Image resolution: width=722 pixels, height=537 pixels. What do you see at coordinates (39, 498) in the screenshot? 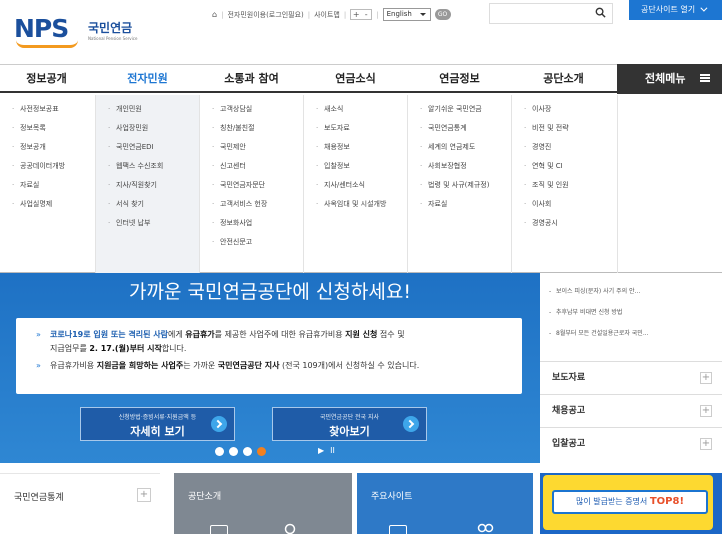
I see `stats-title: 국민연금통계` at bounding box center [39, 498].